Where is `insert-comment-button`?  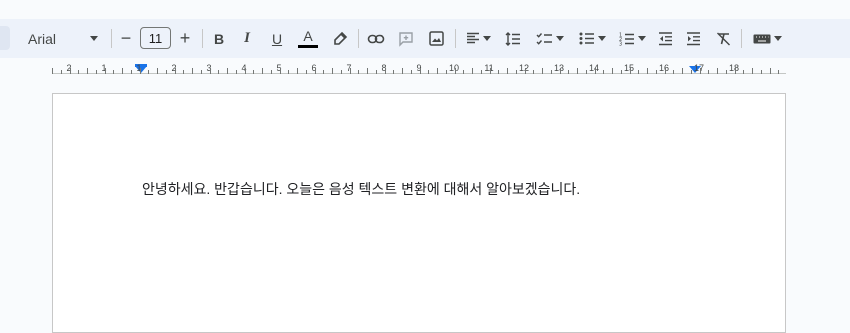
insert-comment-button is located at coordinates (406, 38).